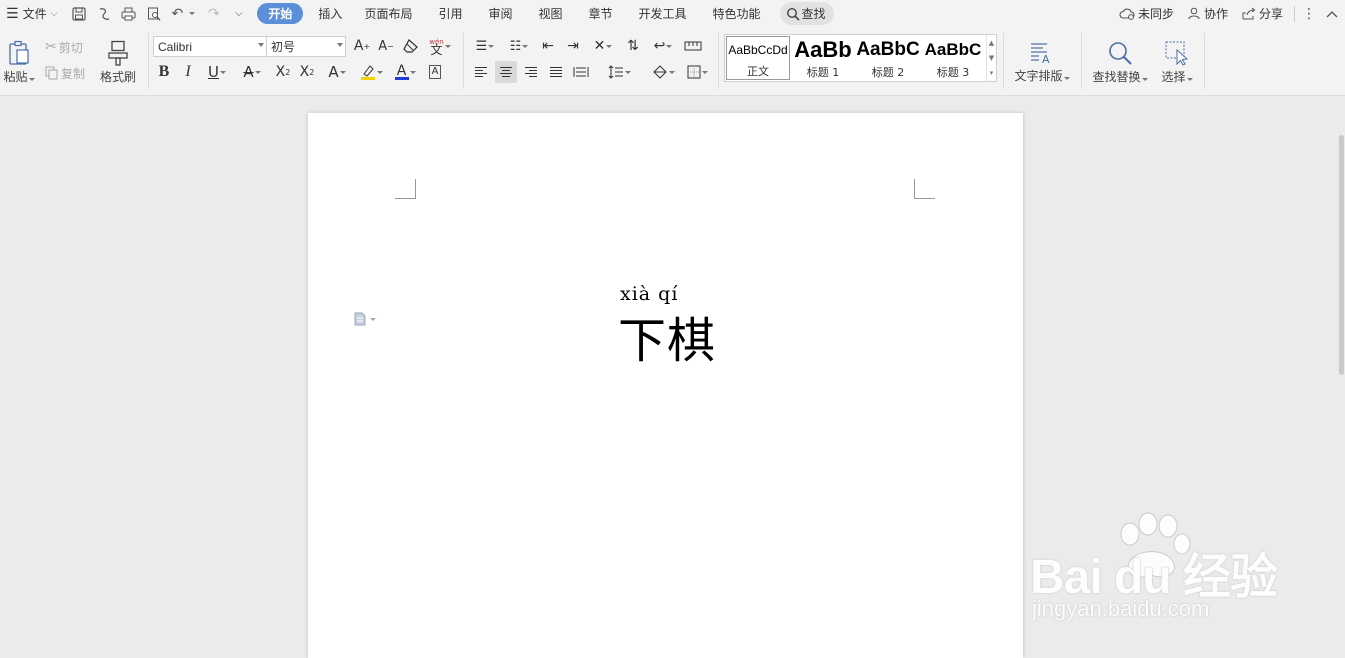  I want to click on margin-corner-marker, so click(405, 189).